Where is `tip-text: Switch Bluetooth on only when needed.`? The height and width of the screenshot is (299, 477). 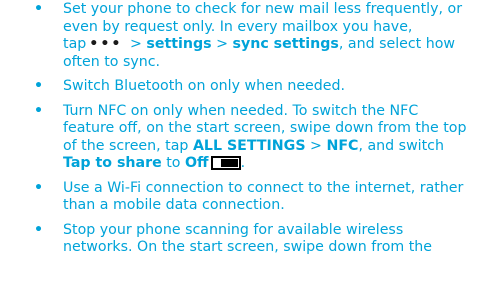
tip-text: Switch Bluetooth on only when needed. is located at coordinates (204, 86).